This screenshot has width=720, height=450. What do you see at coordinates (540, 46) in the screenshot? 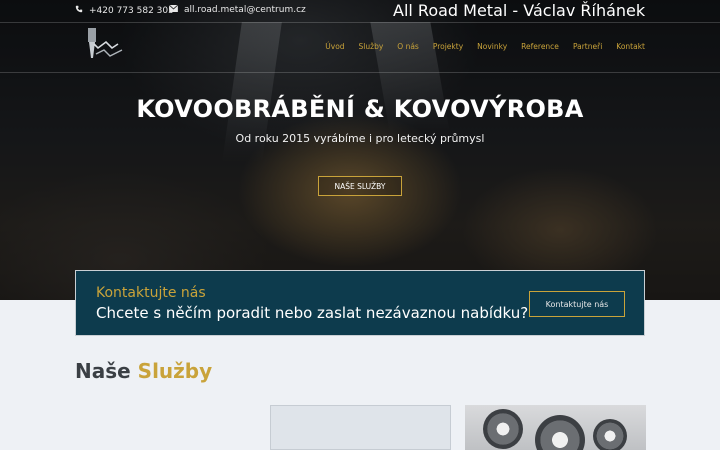
I see `nav-item-reference: Reference` at bounding box center [540, 46].